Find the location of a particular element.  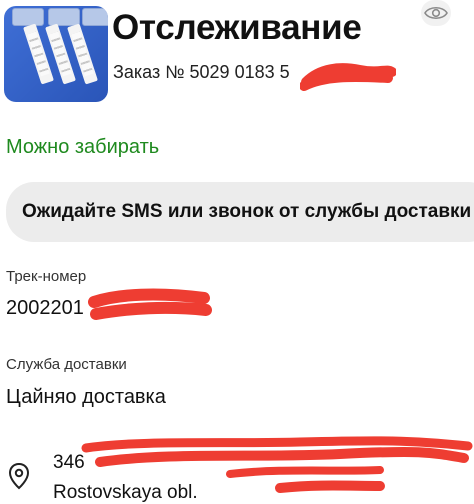

eye-icon-glyph is located at coordinates (436, 13).